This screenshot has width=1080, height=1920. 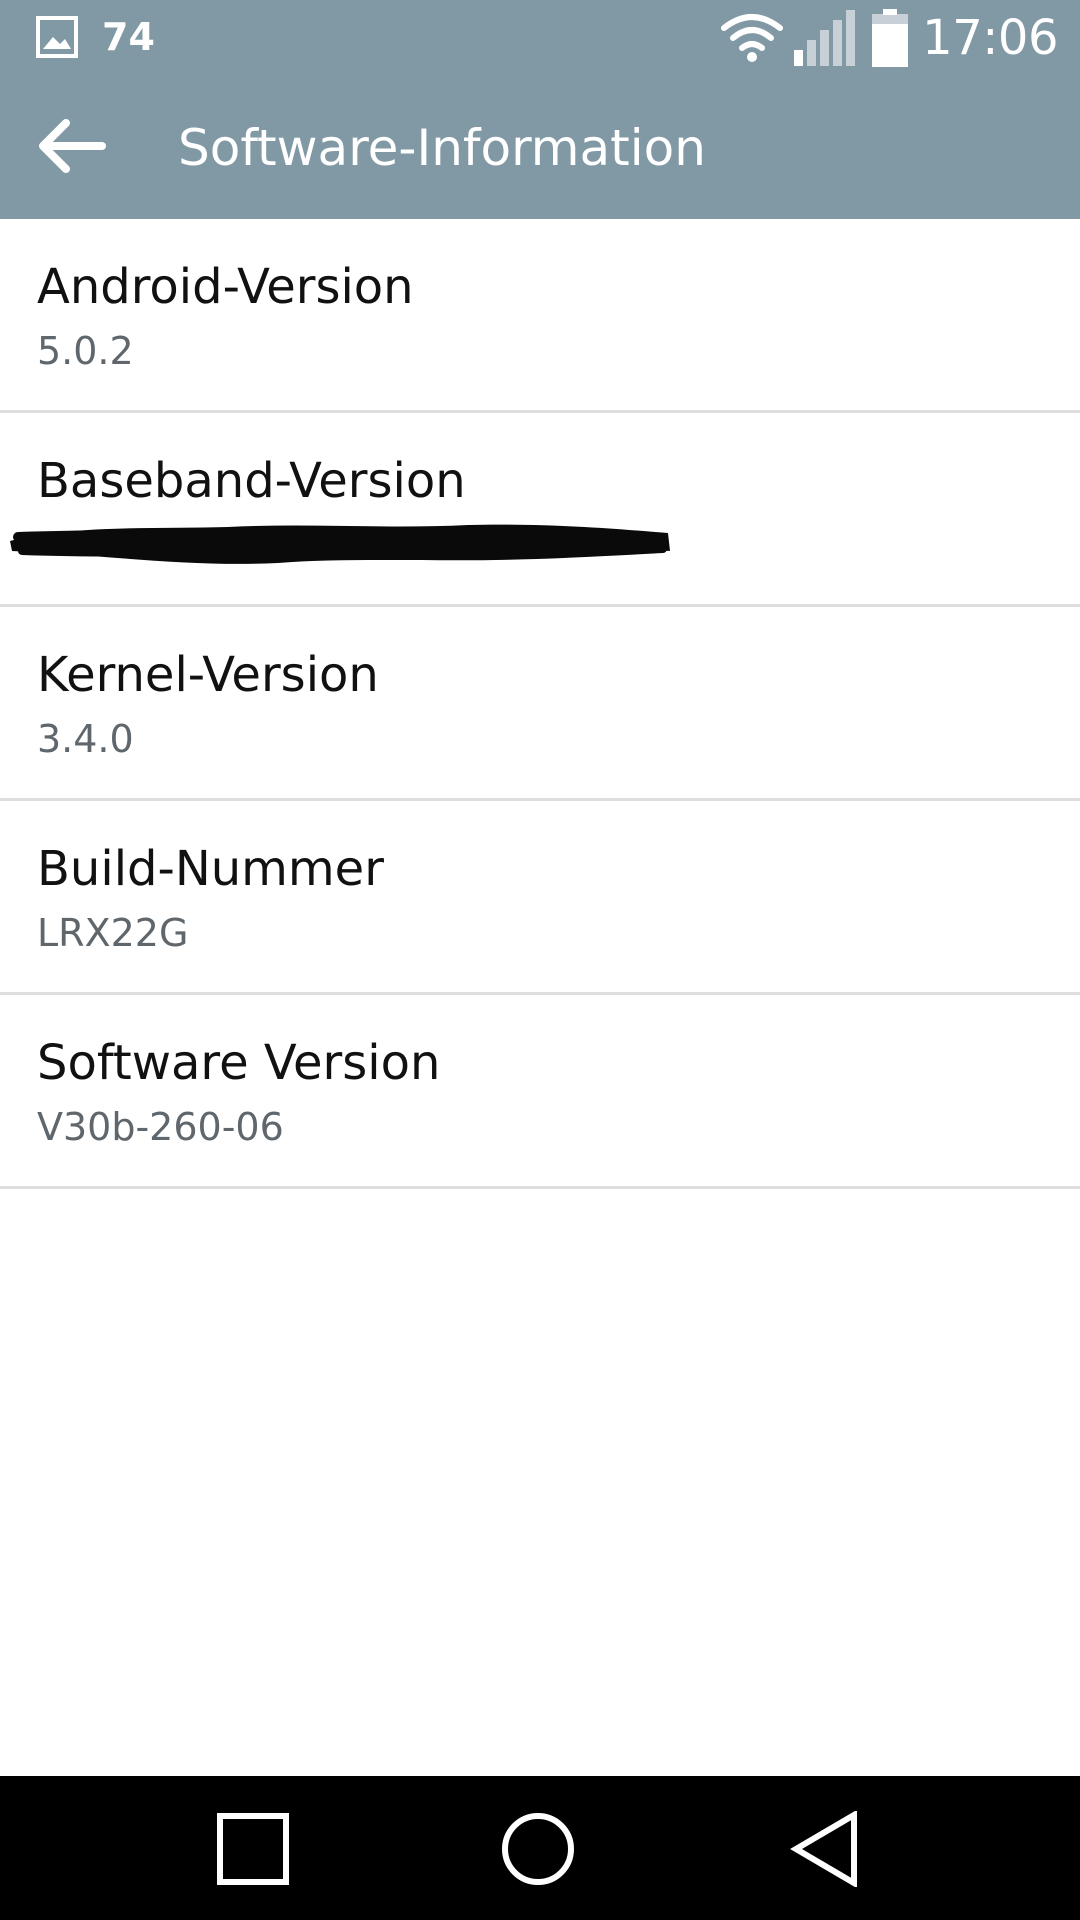 I want to click on status-indicators: 17:06, so click(x=889, y=38).